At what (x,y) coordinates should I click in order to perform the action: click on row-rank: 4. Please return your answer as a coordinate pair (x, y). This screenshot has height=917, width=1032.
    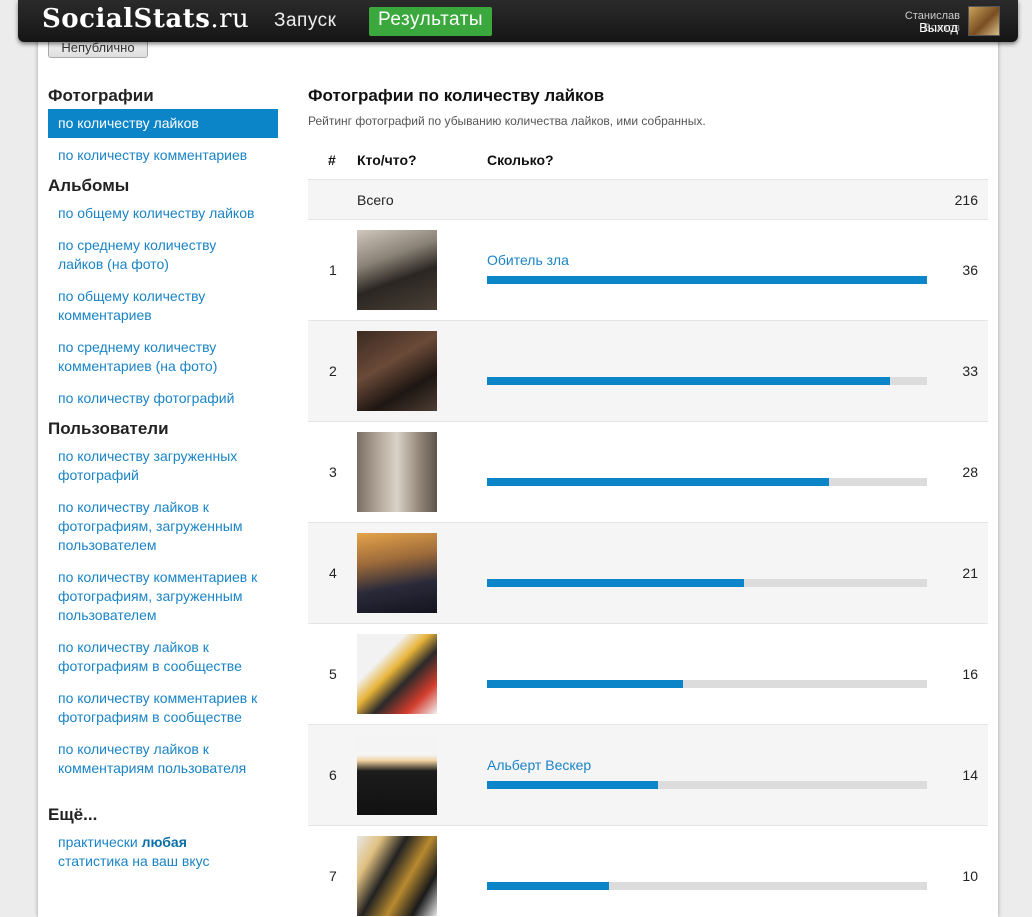
    Looking at the image, I should click on (333, 573).